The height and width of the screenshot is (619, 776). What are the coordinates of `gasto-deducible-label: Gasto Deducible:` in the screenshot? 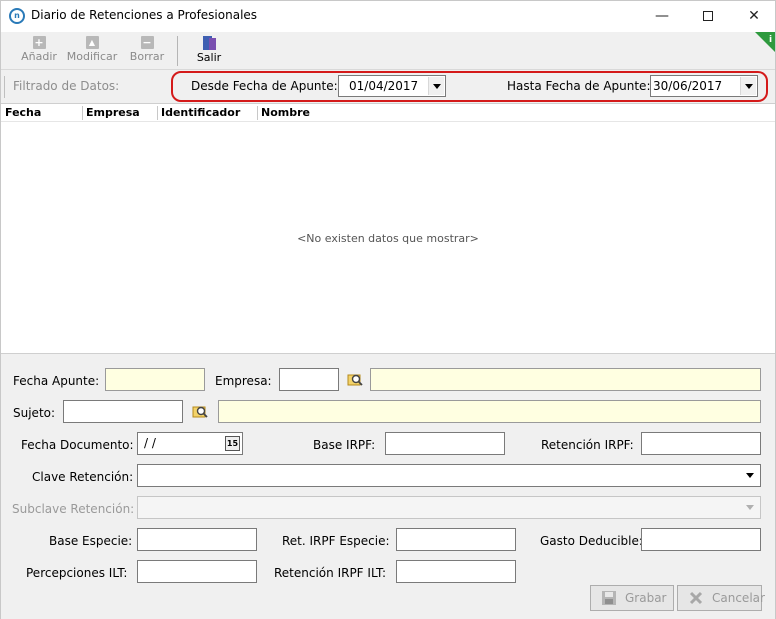 It's located at (591, 541).